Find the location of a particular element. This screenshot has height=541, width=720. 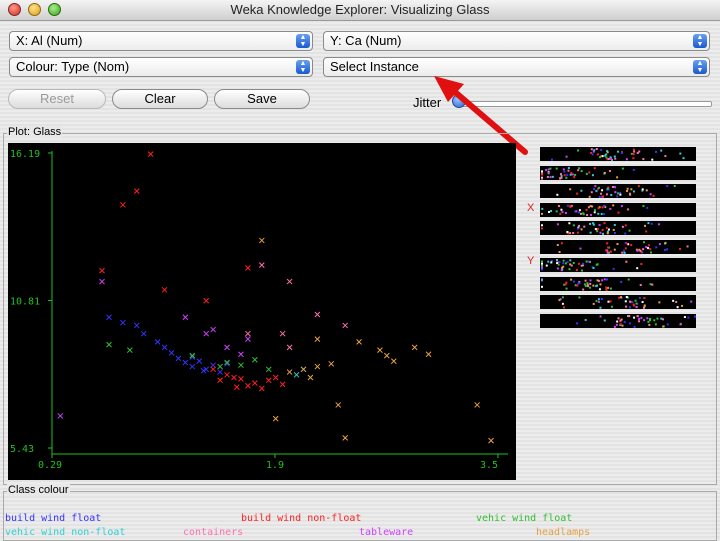

class-legend-item: vehic wind non-float is located at coordinates (65, 532).